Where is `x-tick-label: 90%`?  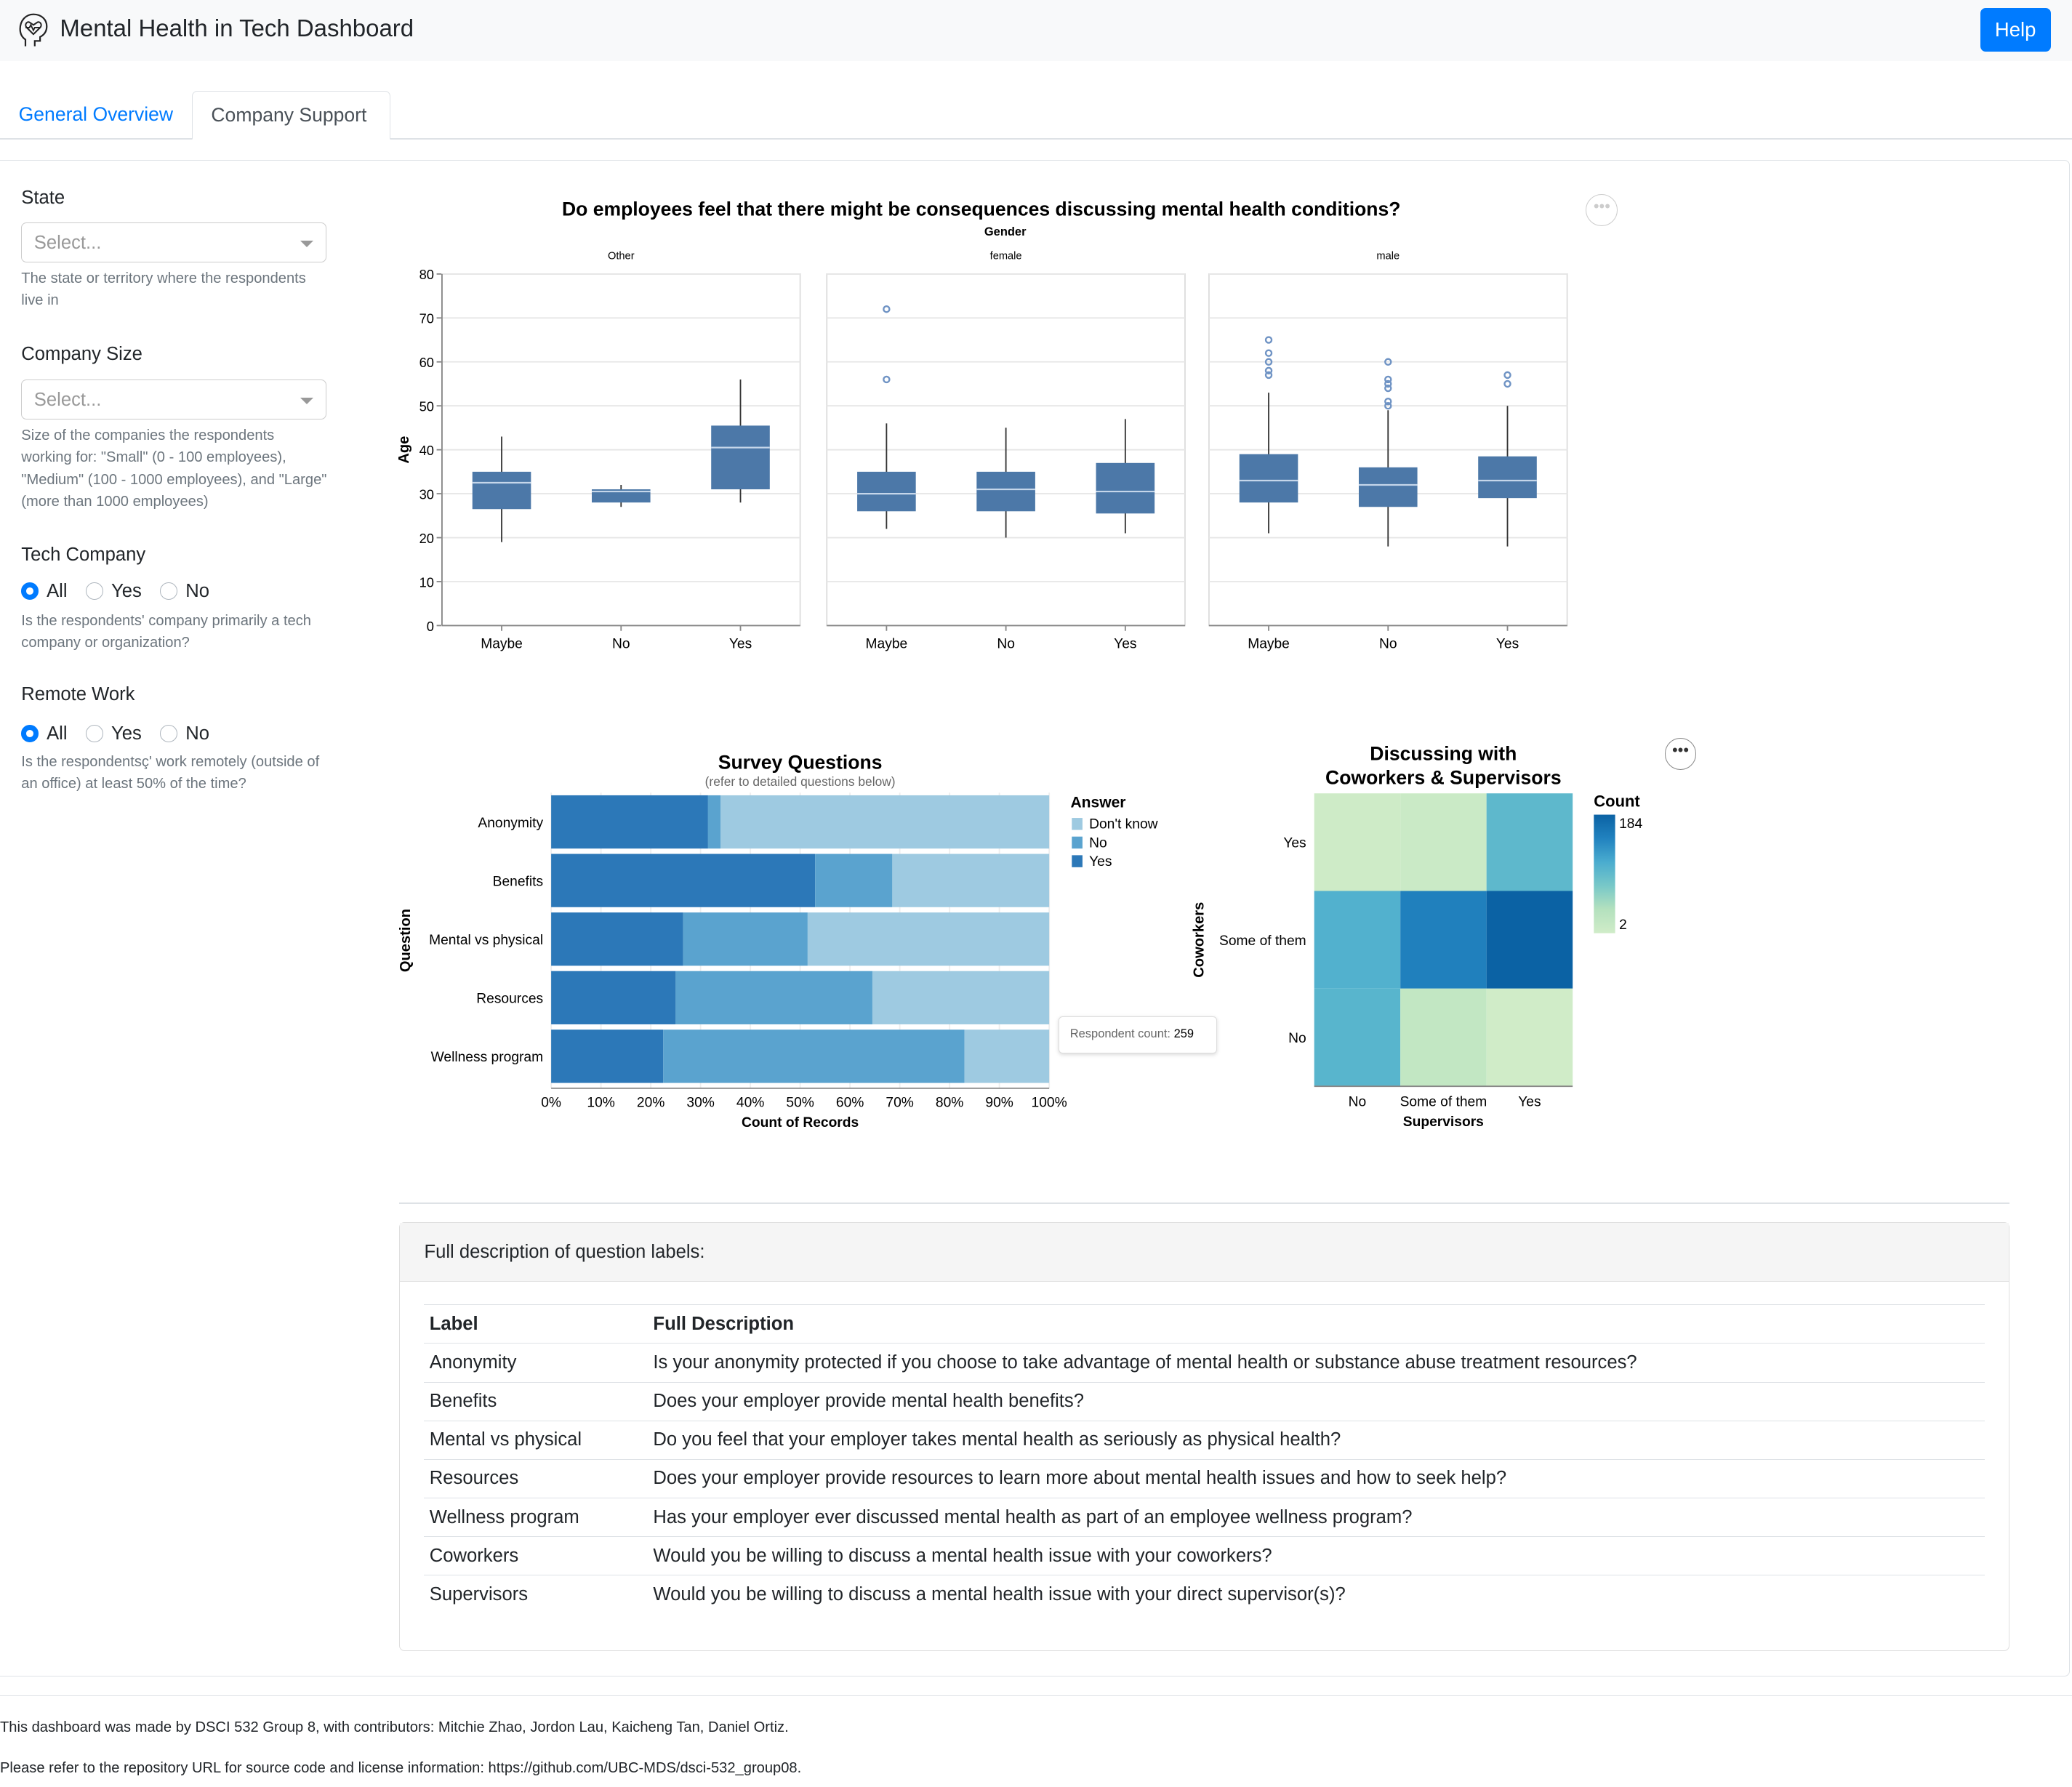
x-tick-label: 90% is located at coordinates (999, 1102).